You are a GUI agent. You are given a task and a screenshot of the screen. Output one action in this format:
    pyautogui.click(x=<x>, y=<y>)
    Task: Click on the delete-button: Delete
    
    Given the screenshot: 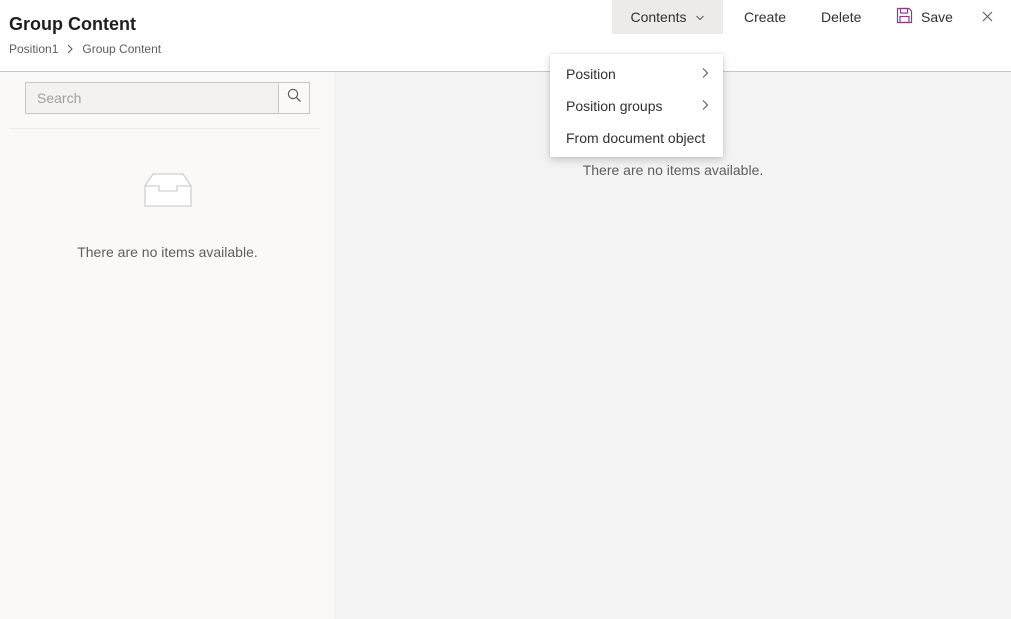 What is the action you would take?
    pyautogui.click(x=841, y=17)
    